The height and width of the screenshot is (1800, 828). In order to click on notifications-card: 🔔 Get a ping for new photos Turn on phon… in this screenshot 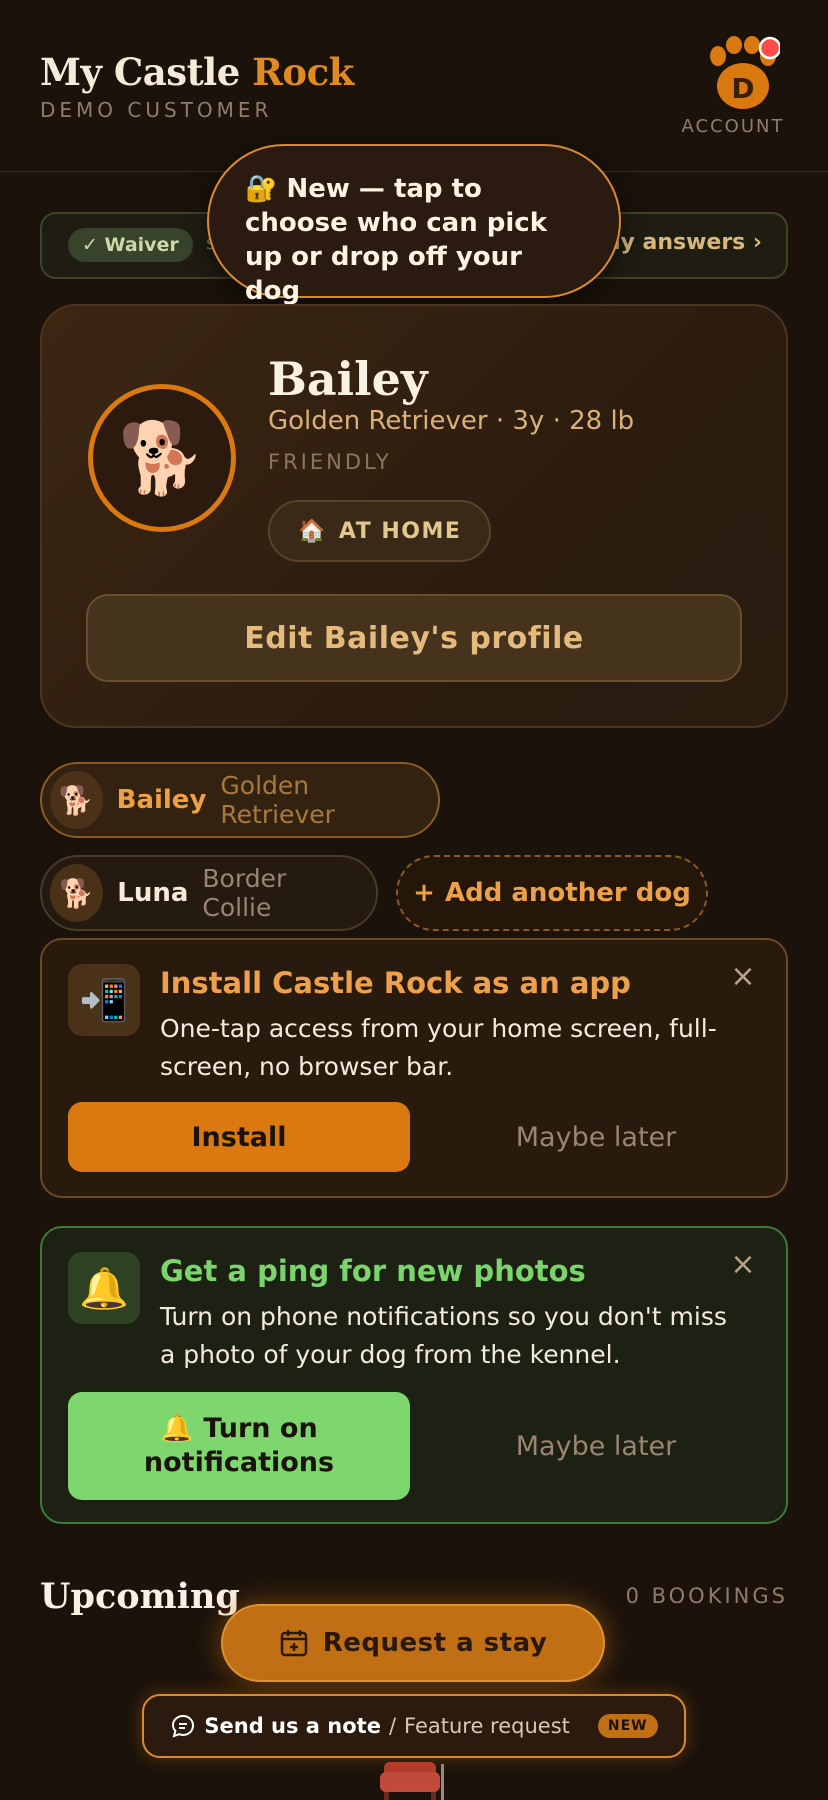, I will do `click(414, 1375)`.